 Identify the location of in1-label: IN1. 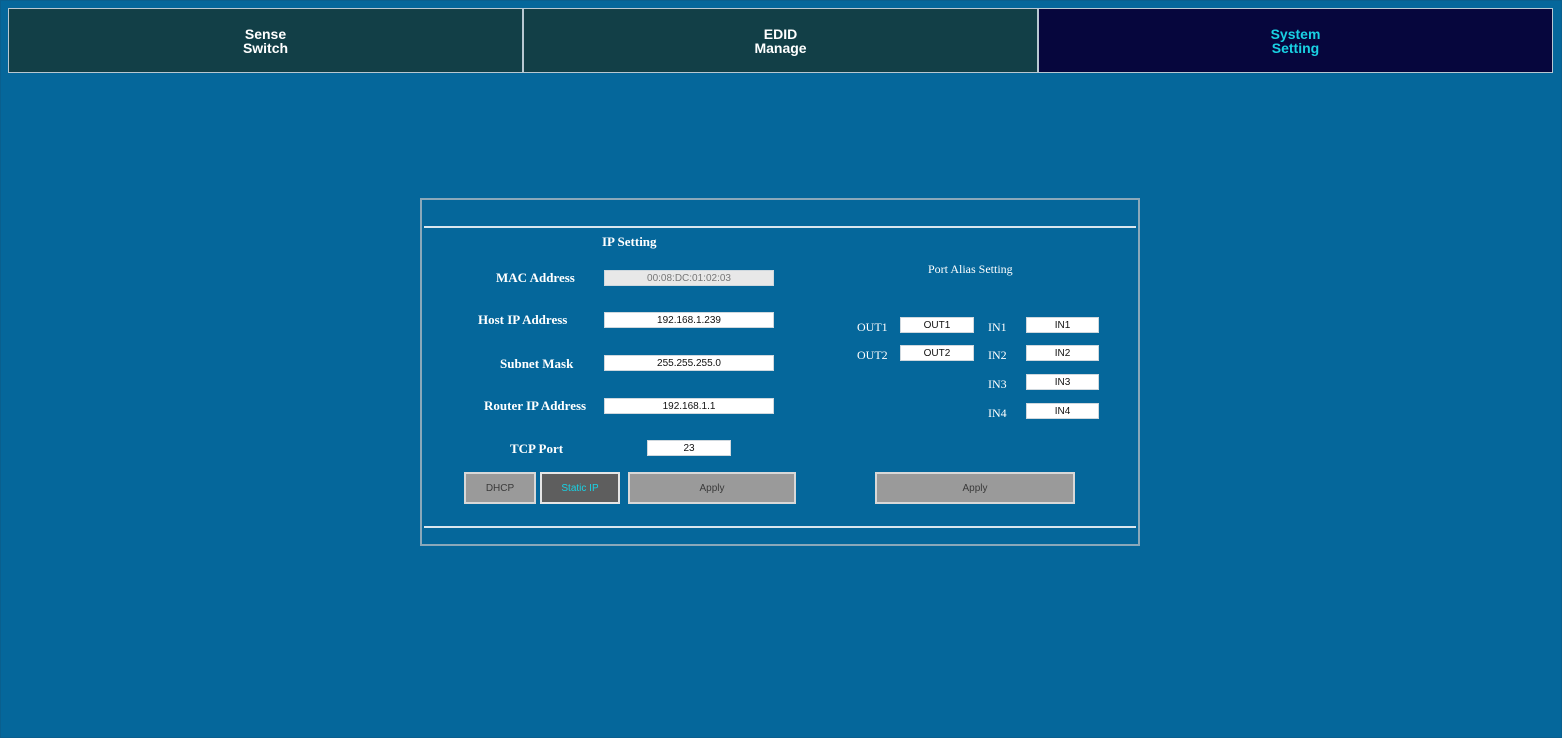
(997, 327).